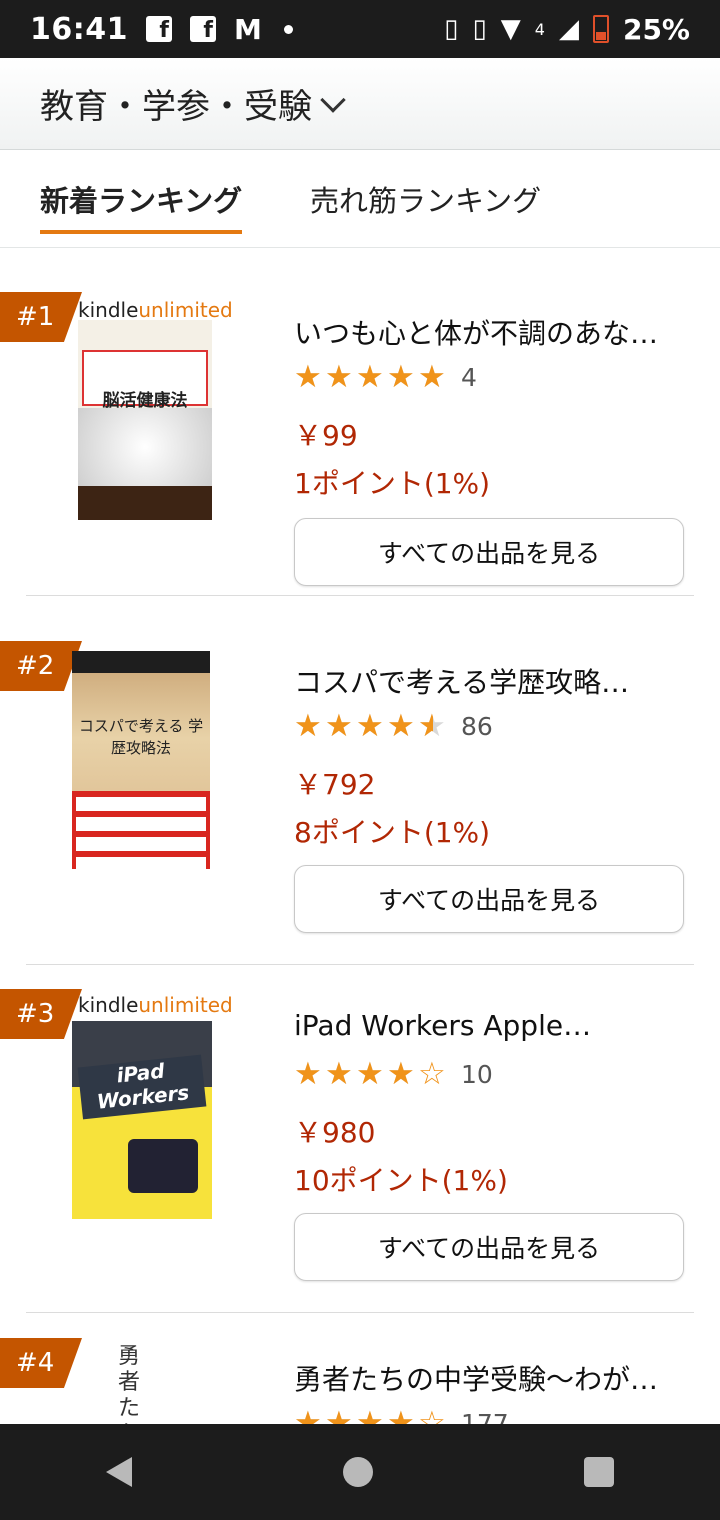 This screenshot has width=720, height=1520. What do you see at coordinates (335, 784) in the screenshot?
I see `price: ￥792` at bounding box center [335, 784].